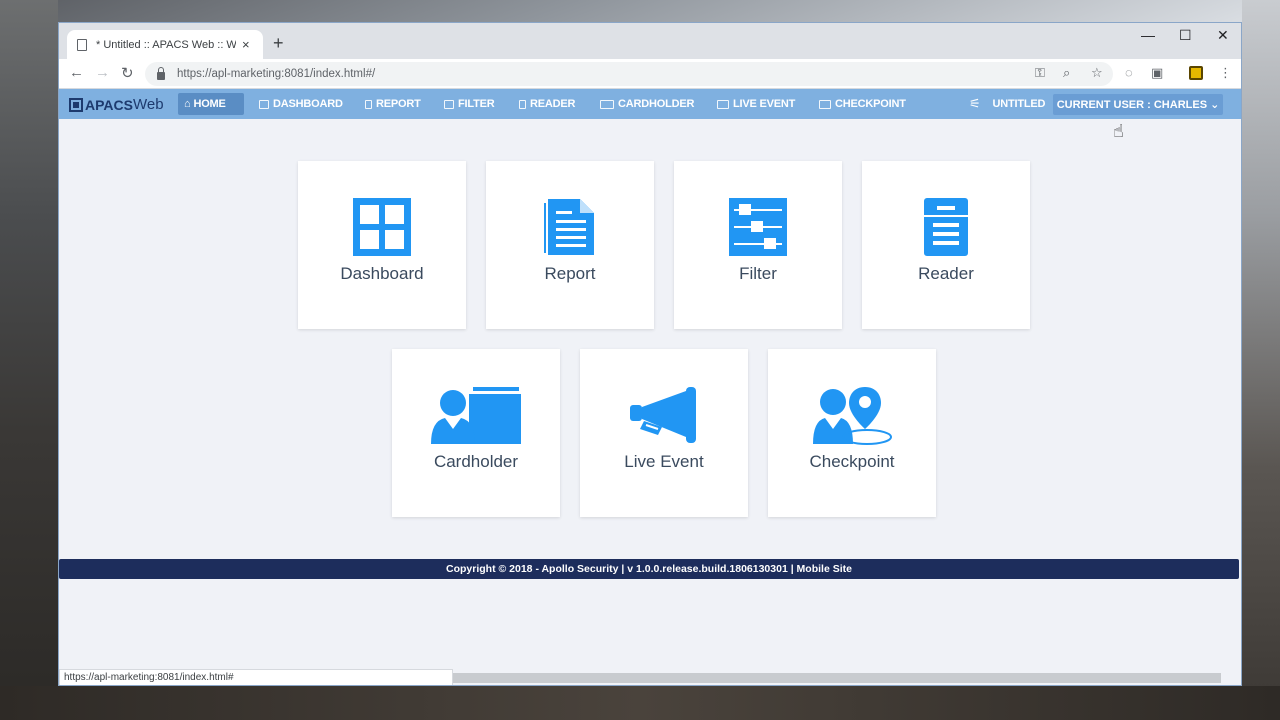 The image size is (1280, 720). I want to click on hand-cursor-icon: ☝, so click(1118, 131).